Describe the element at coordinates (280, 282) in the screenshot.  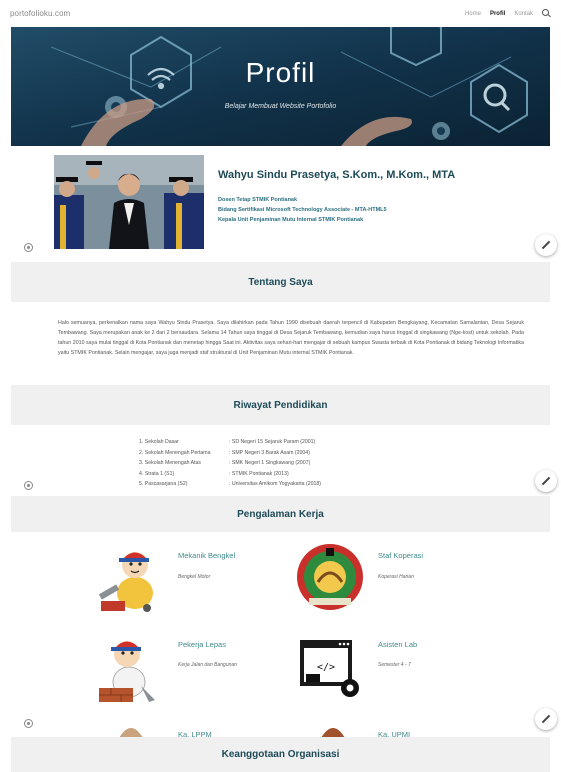
I see `section-heading-about: Tentang Saya` at that location.